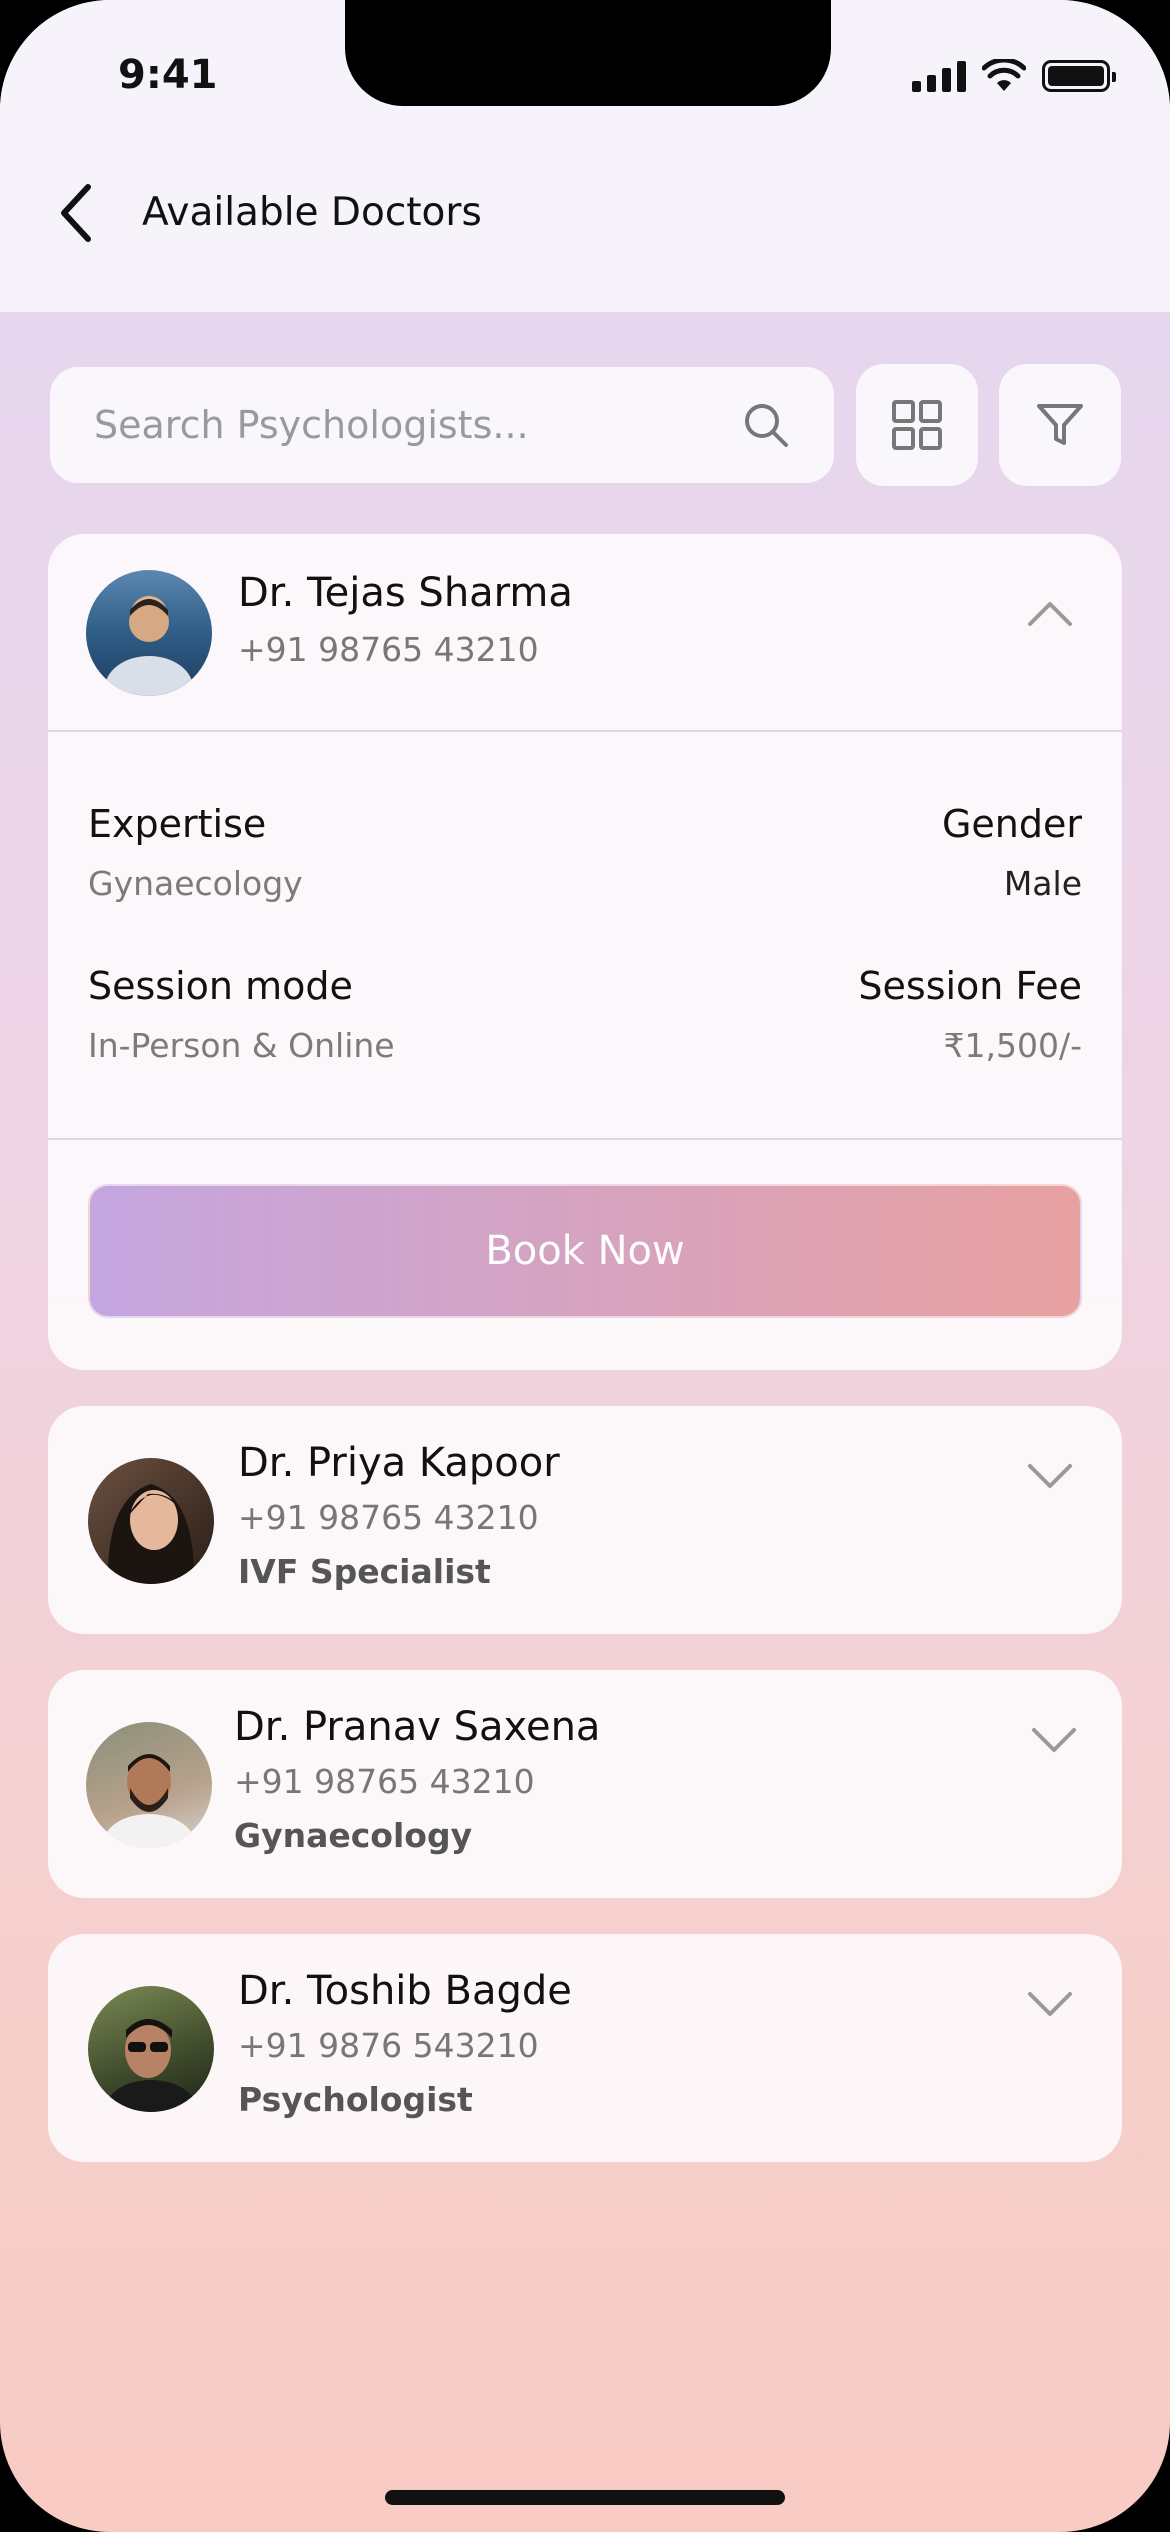 The image size is (1170, 2532). I want to click on wifi-icon, so click(1004, 75).